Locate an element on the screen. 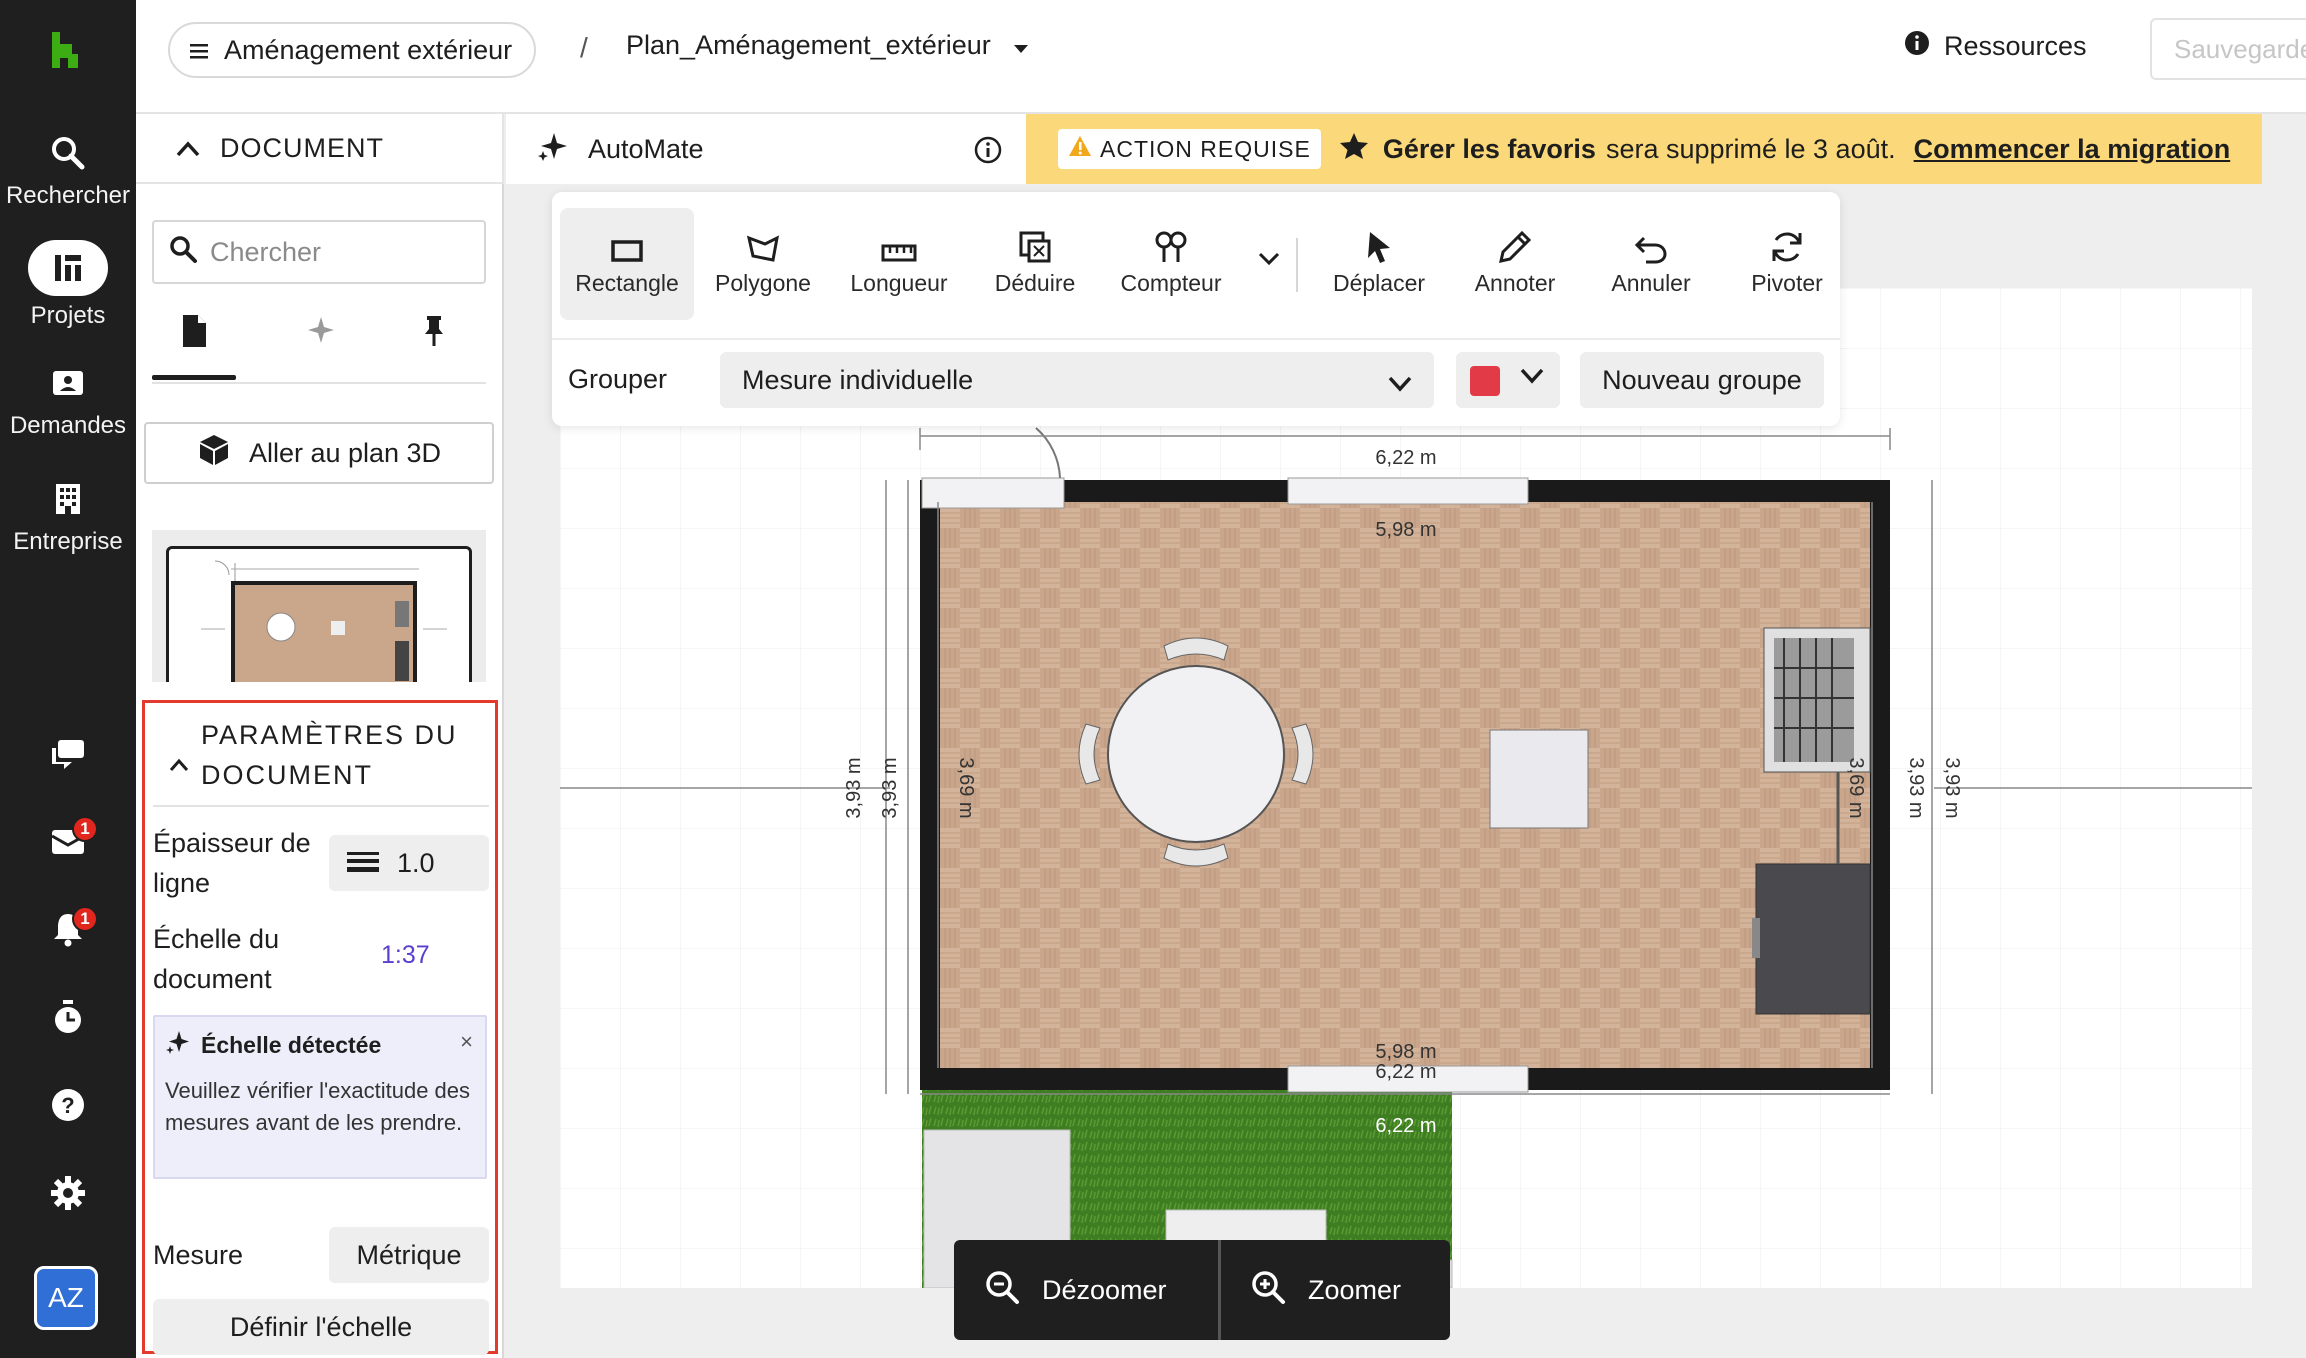 The width and height of the screenshot is (2306, 1358). projects-icon is located at coordinates (68, 268).